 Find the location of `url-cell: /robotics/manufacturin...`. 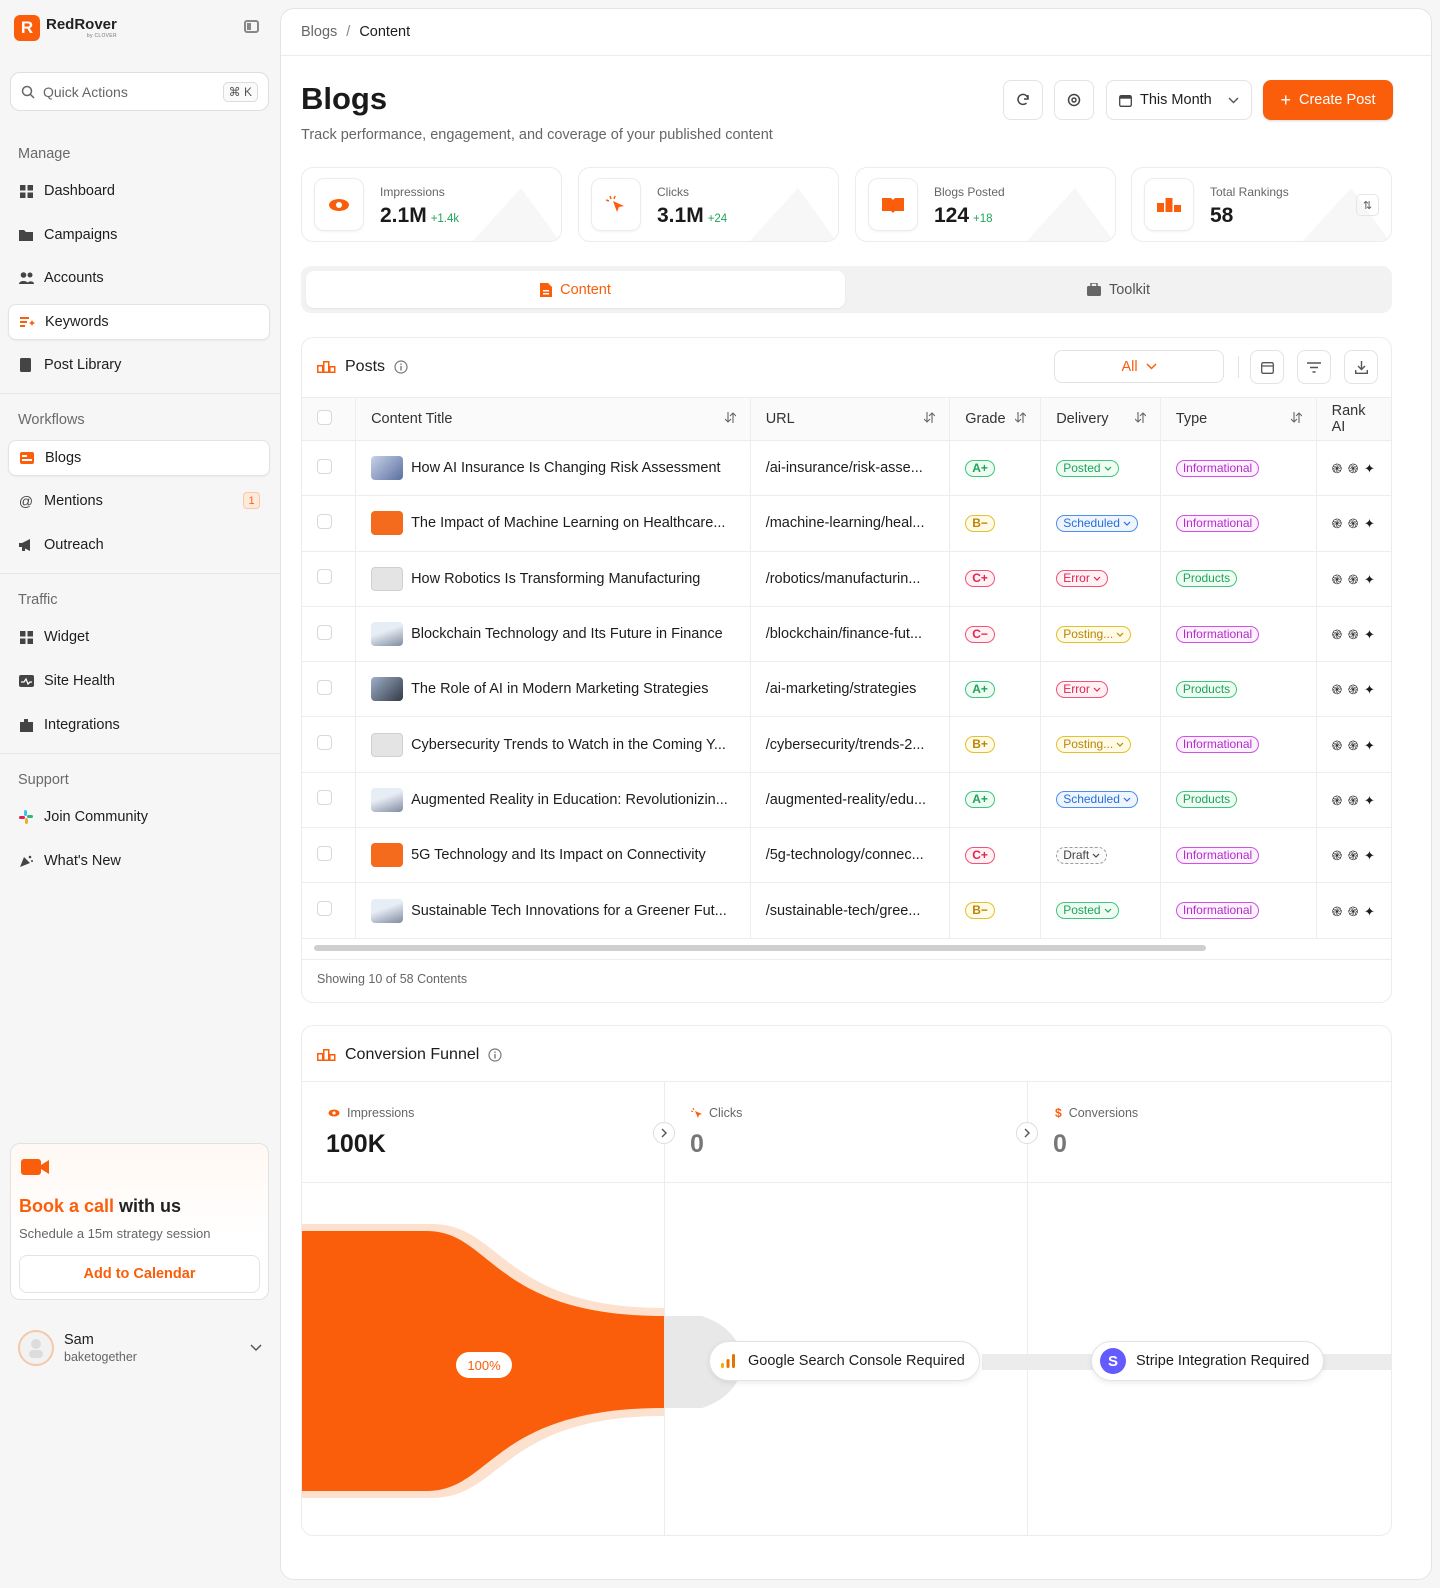

url-cell: /robotics/manufacturin... is located at coordinates (849, 579).